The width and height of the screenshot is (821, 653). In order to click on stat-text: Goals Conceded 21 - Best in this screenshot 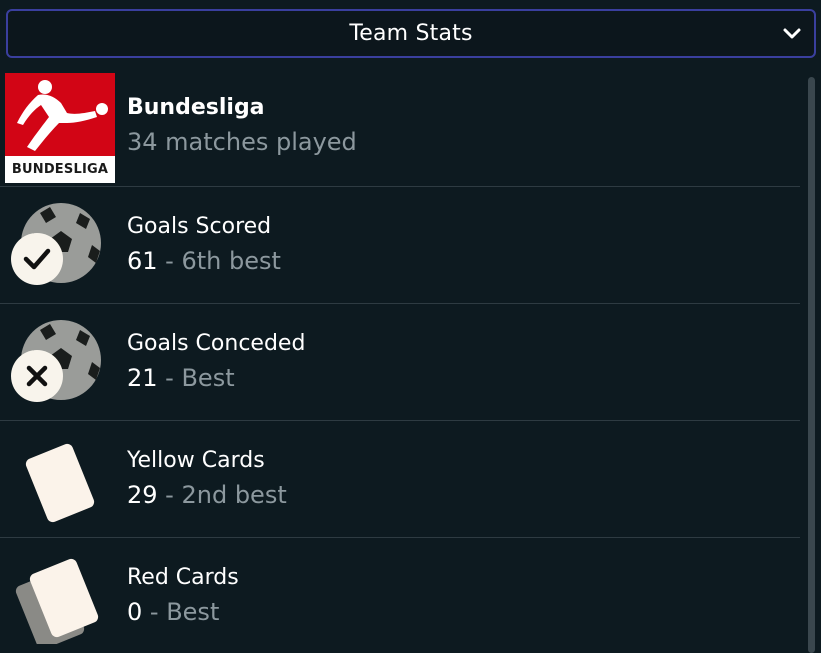, I will do `click(216, 361)`.